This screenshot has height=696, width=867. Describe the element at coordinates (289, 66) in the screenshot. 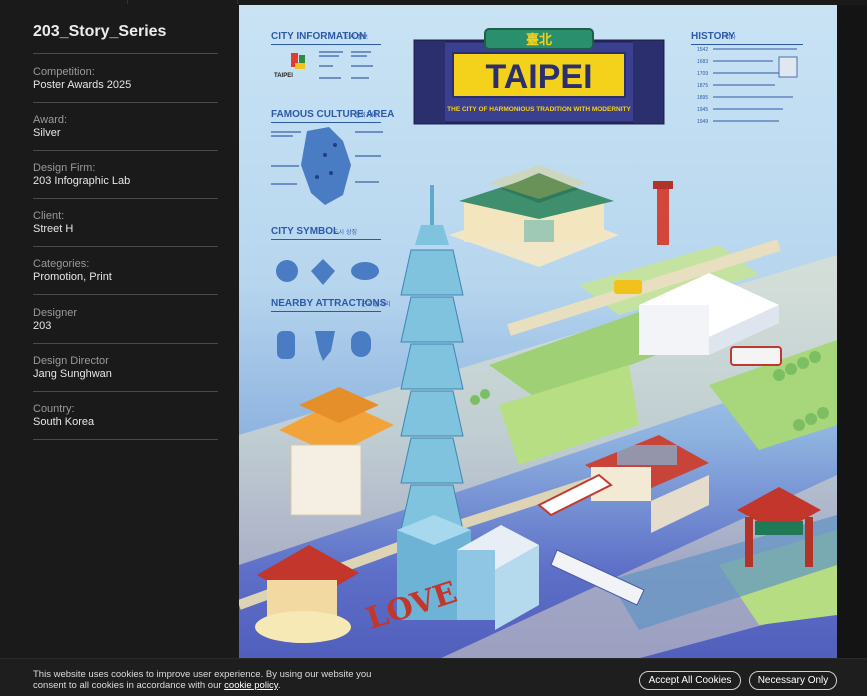

I see `taipei-logo: TAIPEI` at that location.